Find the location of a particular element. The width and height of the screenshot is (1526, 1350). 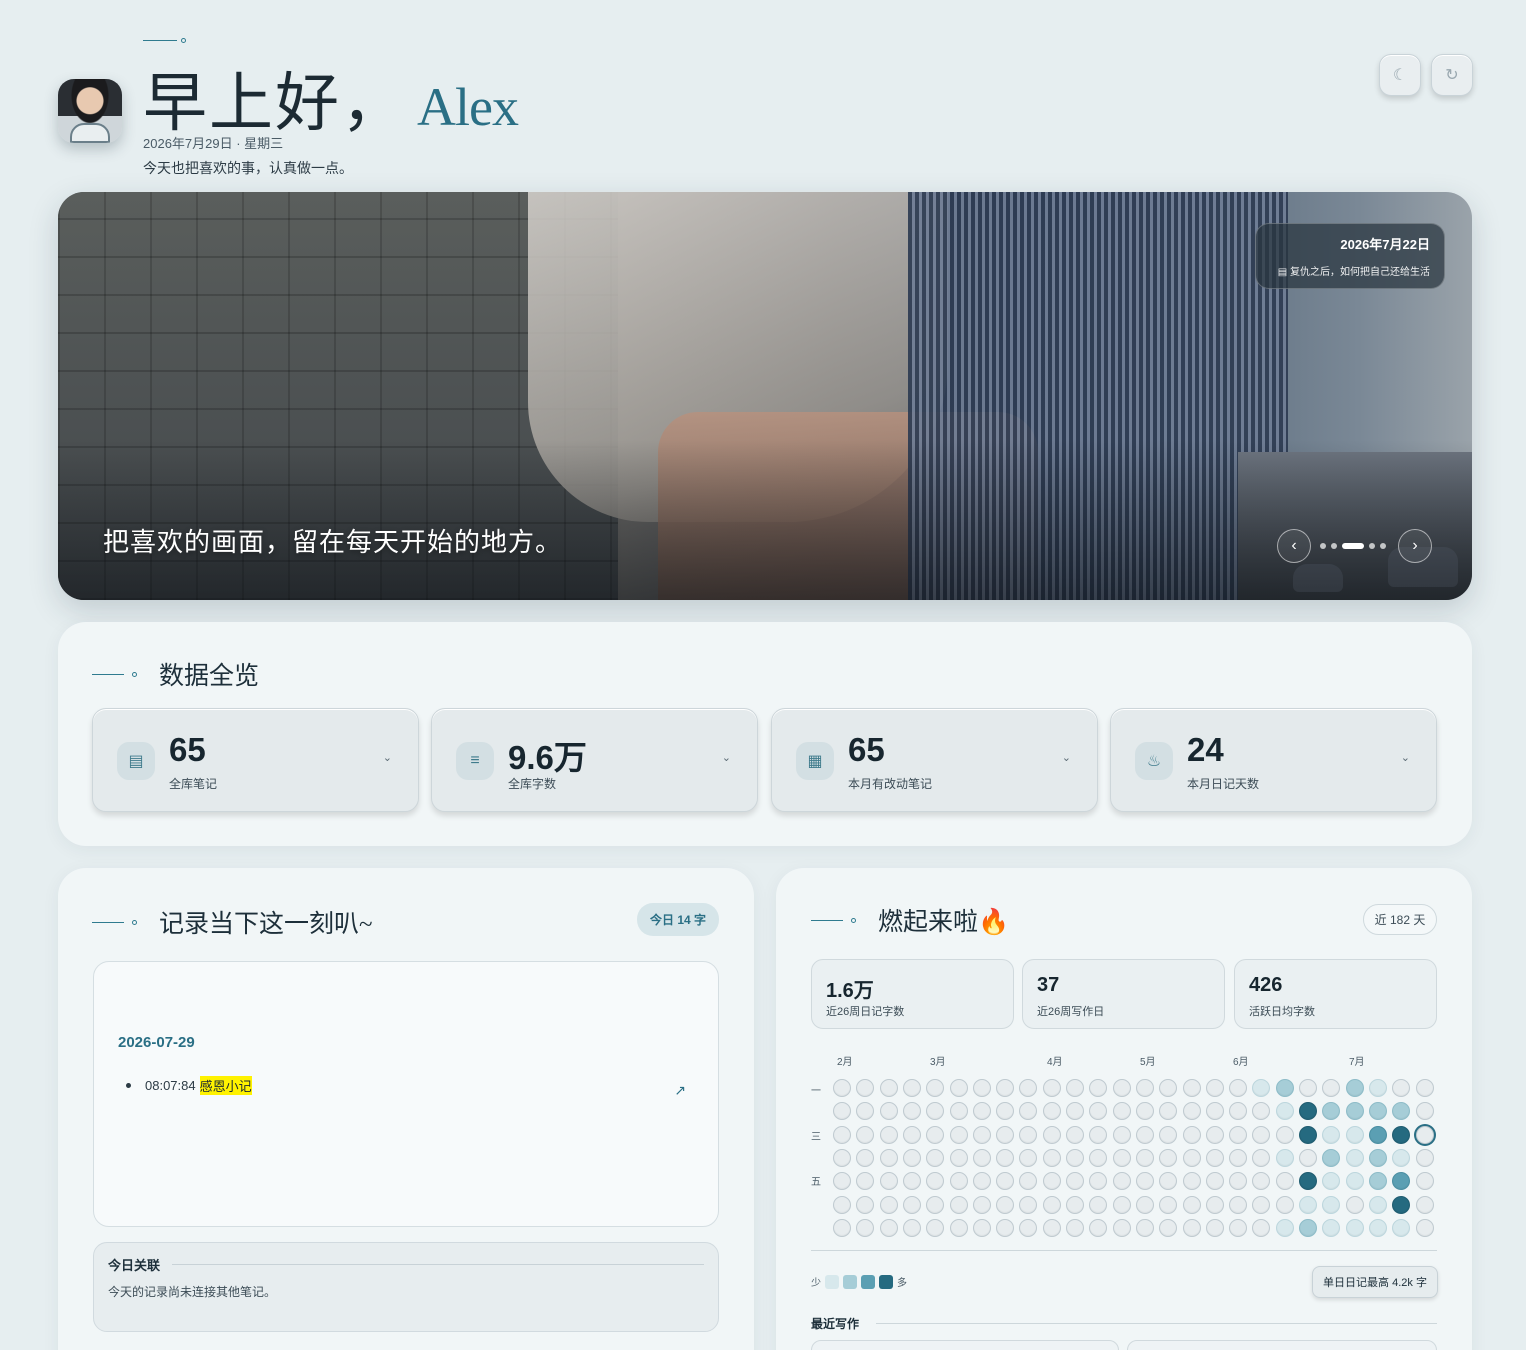

hero-pagination is located at coordinates (1353, 546).